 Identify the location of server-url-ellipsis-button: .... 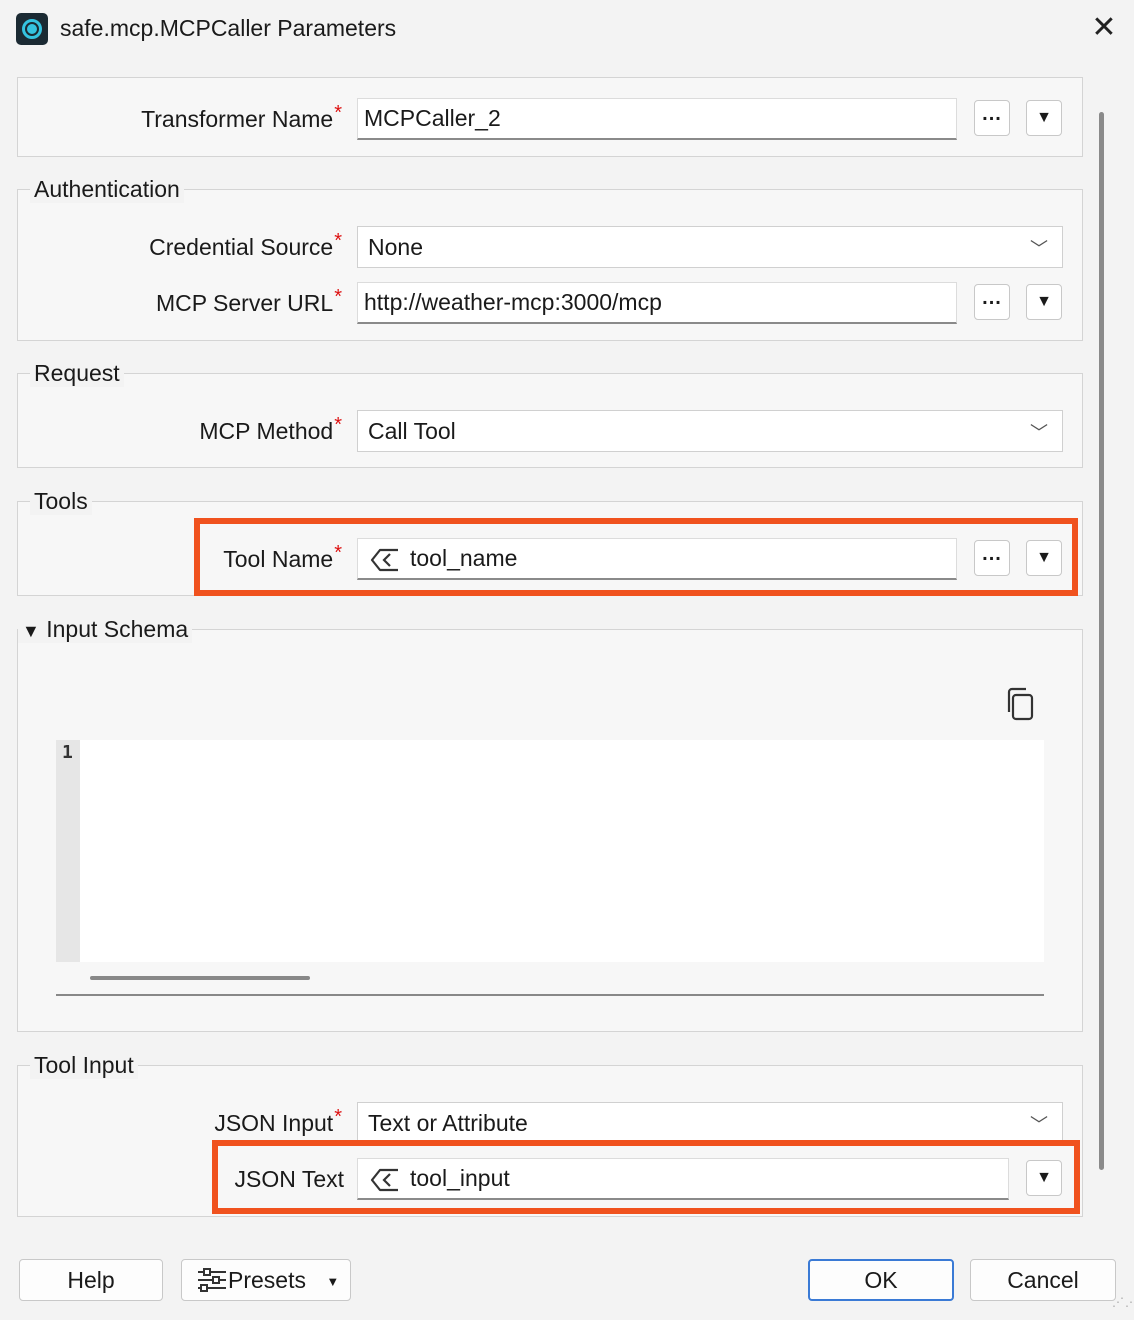
(992, 302).